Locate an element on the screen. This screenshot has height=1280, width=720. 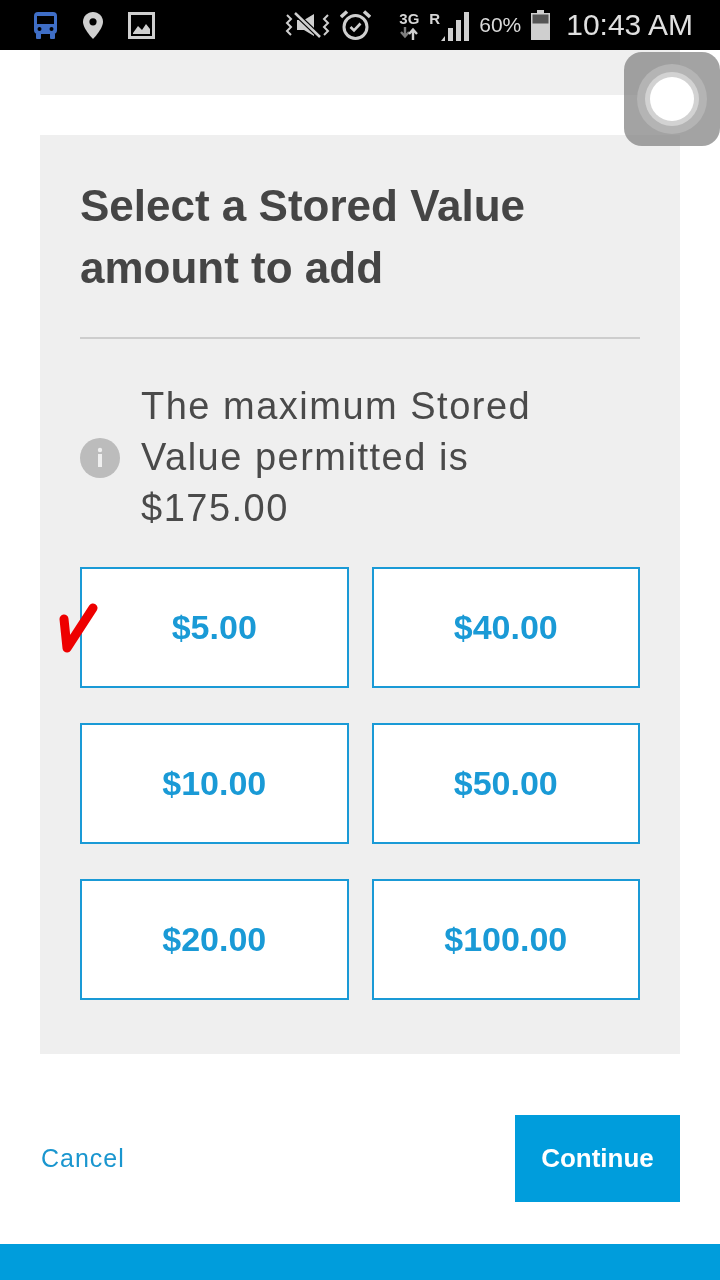
continue-button: Continue is located at coordinates (597, 1158).